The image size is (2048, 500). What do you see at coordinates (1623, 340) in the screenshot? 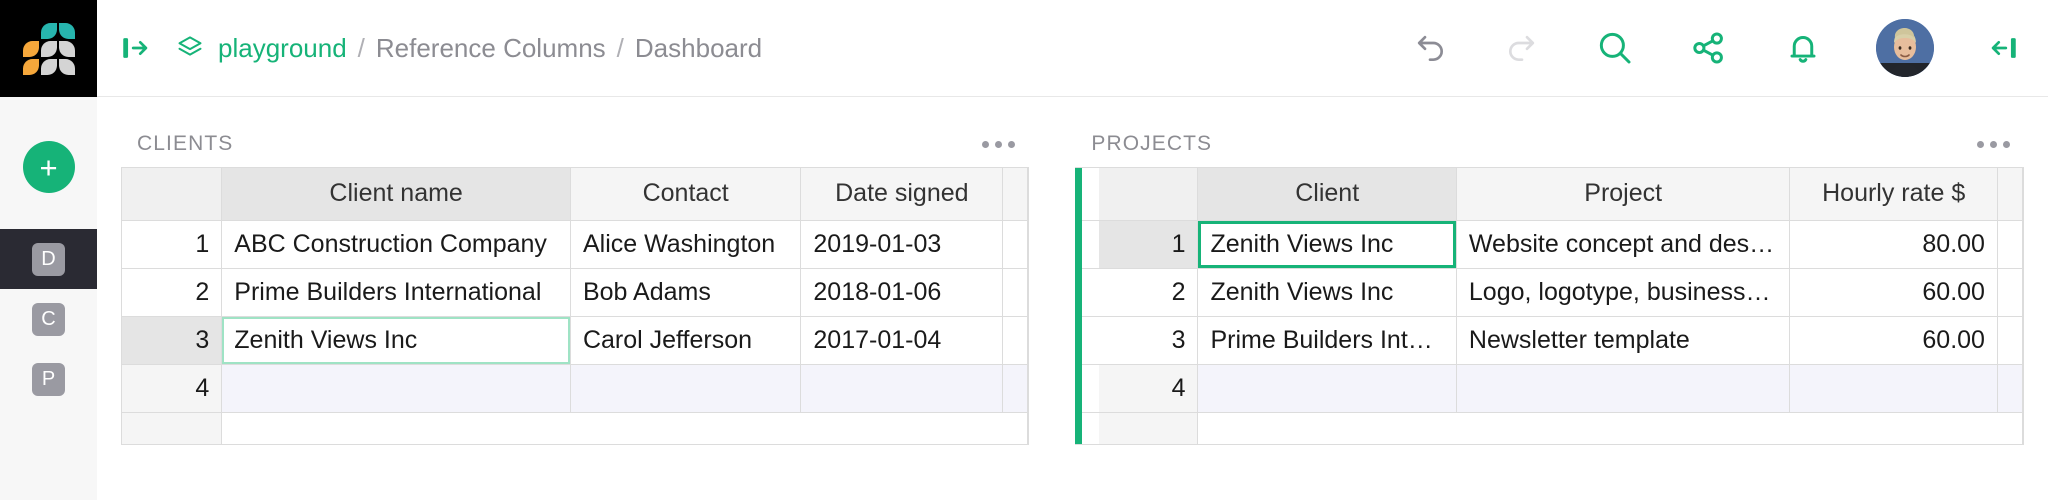
I see `cell-project: Newsletter template` at bounding box center [1623, 340].